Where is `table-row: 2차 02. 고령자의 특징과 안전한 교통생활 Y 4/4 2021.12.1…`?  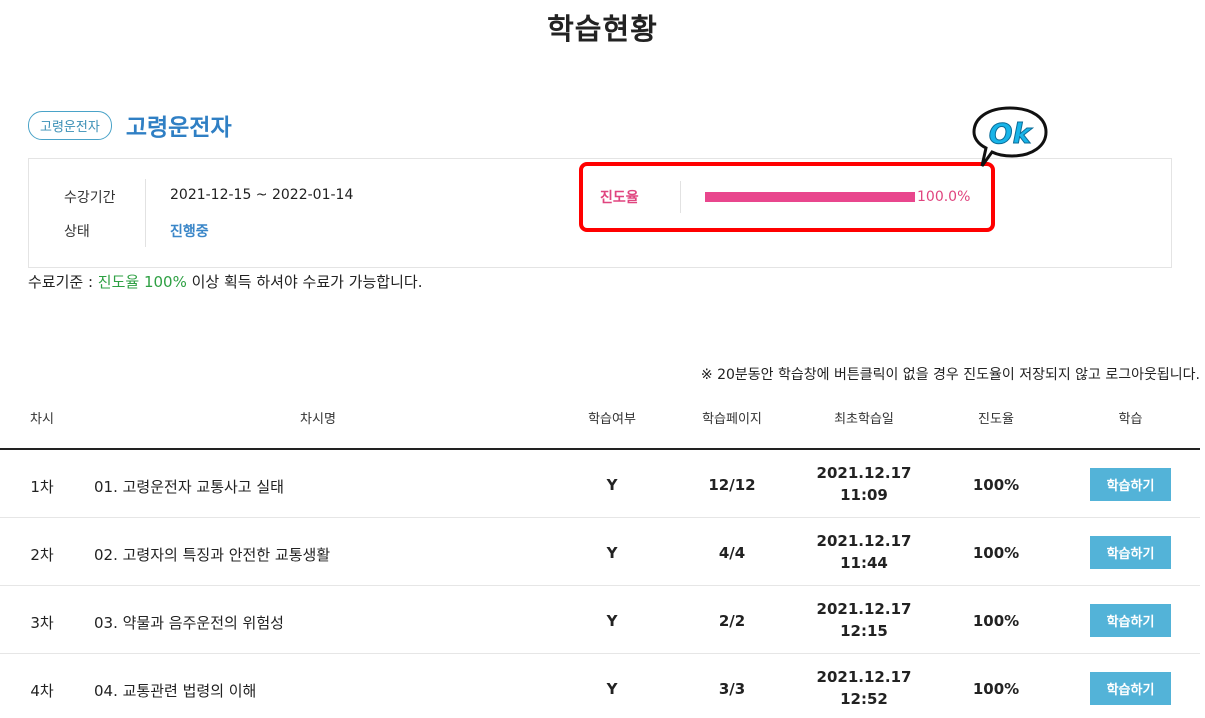 table-row: 2차 02. 고령자의 특징과 안전한 교통생활 Y 4/4 2021.12.1… is located at coordinates (600, 552).